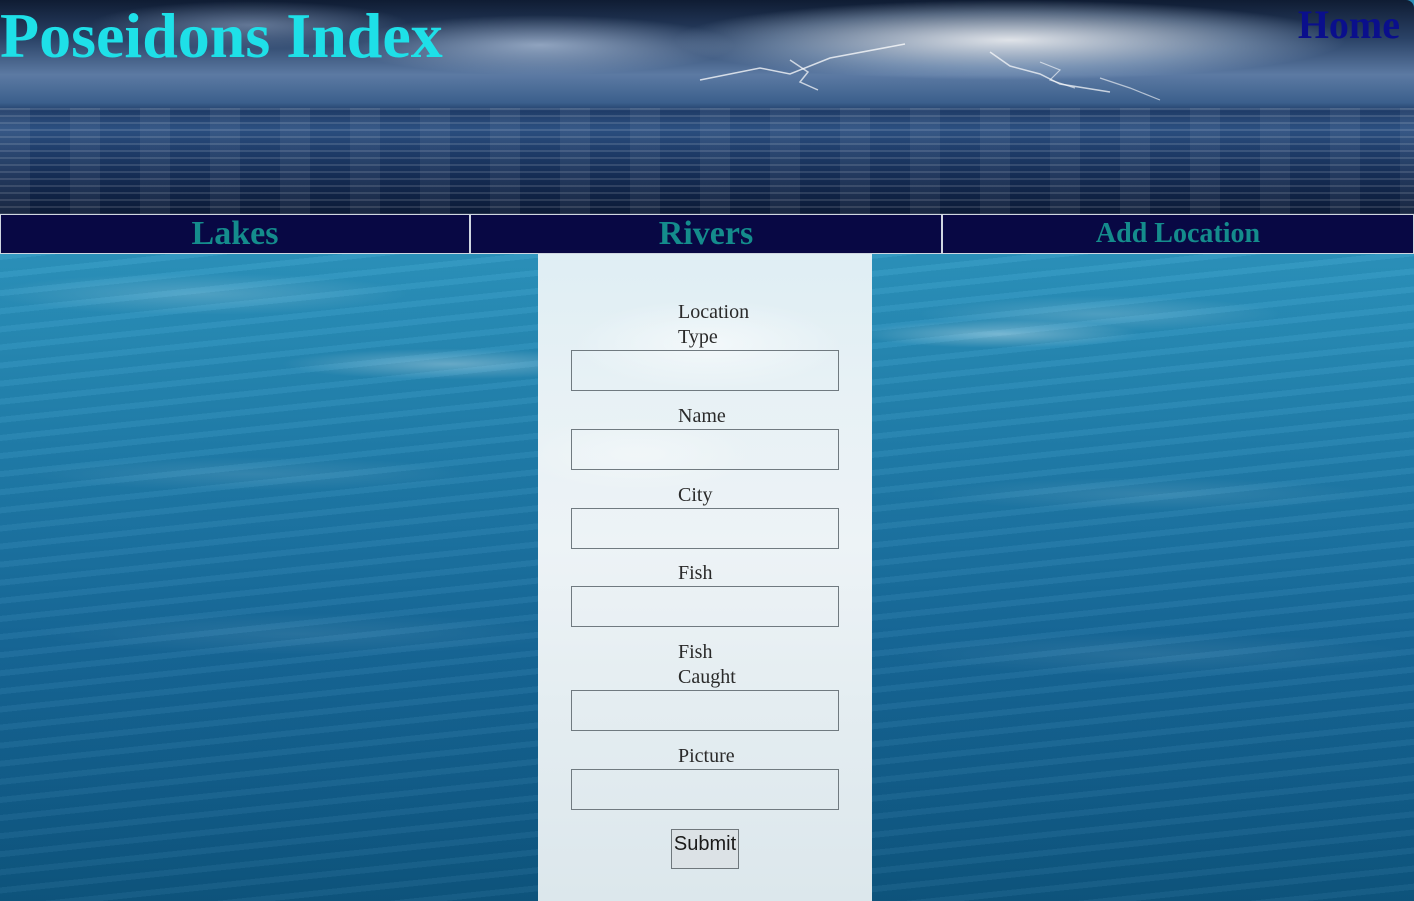 This screenshot has height=901, width=1414. I want to click on fish-field: Fish, so click(705, 594).